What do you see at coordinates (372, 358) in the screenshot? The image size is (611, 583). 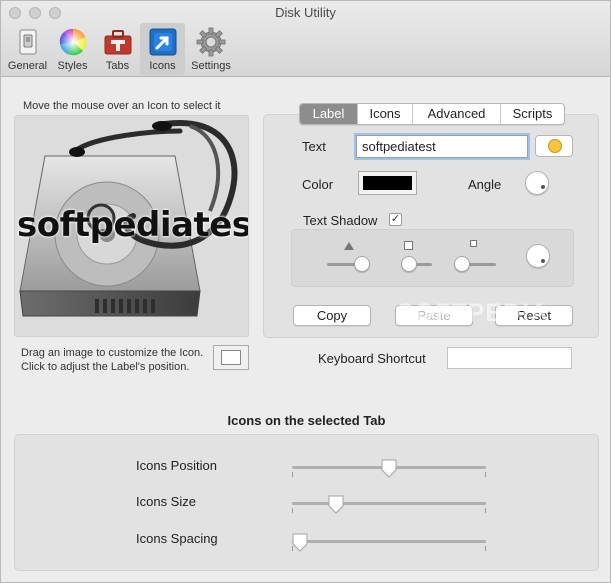 I see `keyboard-shortcut-label: Keyboard Shortcut` at bounding box center [372, 358].